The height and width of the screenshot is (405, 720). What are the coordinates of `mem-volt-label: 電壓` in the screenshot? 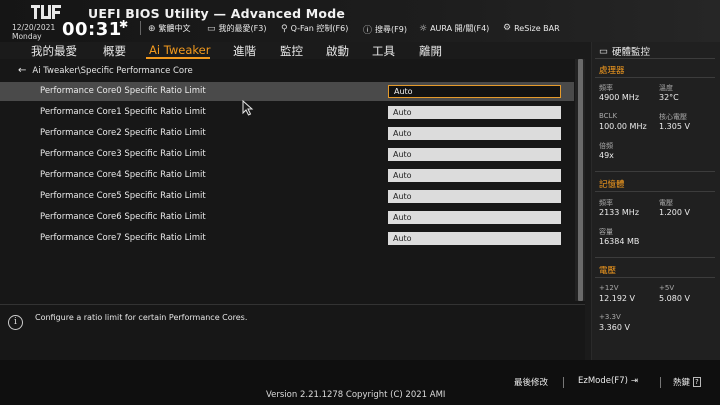 It's located at (666, 203).